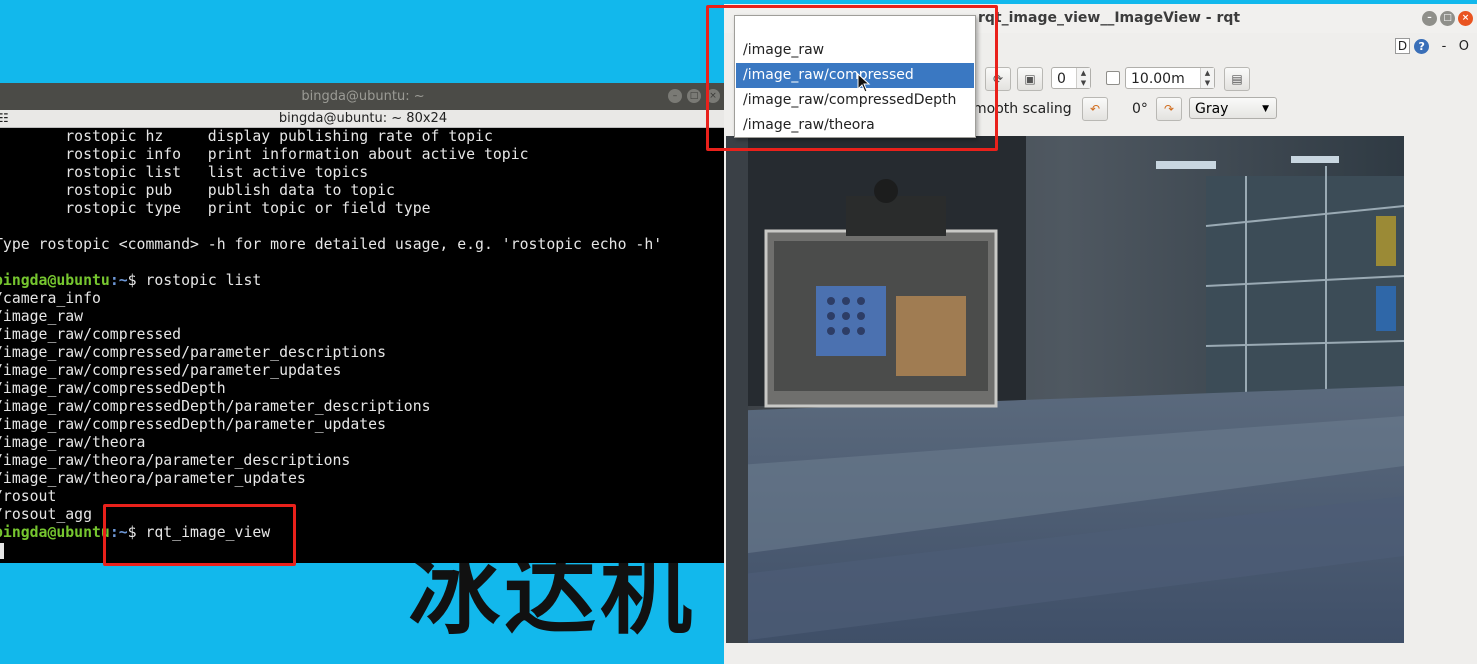 The height and width of the screenshot is (664, 1477). What do you see at coordinates (1465, 18) in the screenshot?
I see `close-icon: ×` at bounding box center [1465, 18].